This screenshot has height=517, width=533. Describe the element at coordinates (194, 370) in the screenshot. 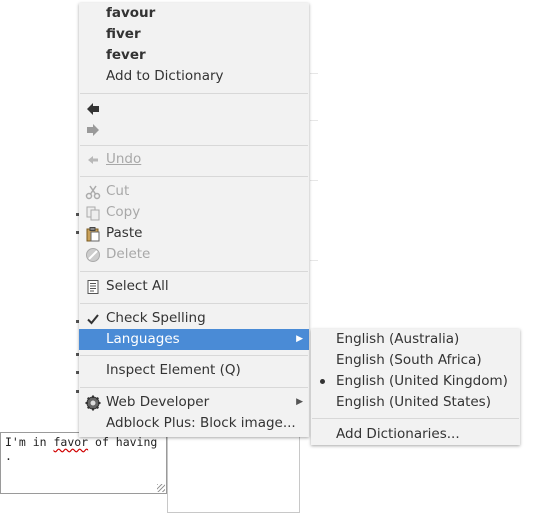

I see `inspect-element-item: Inspect Element (Q)` at that location.